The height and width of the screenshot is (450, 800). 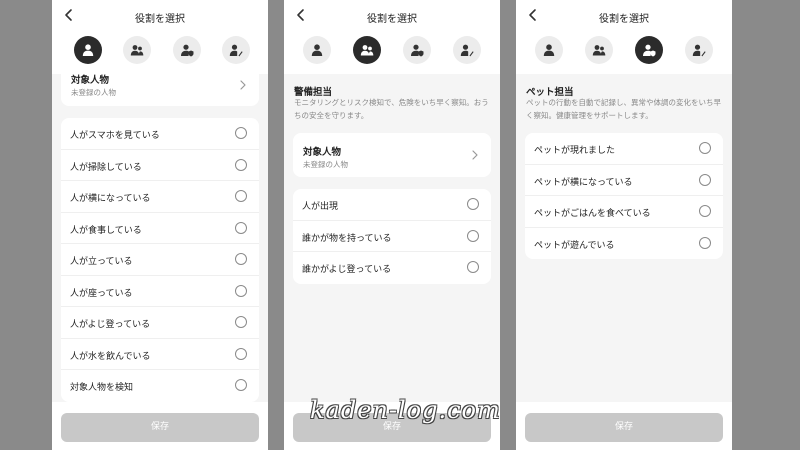 What do you see at coordinates (347, 238) in the screenshot?
I see `option-label: 誰かが物を持っている` at bounding box center [347, 238].